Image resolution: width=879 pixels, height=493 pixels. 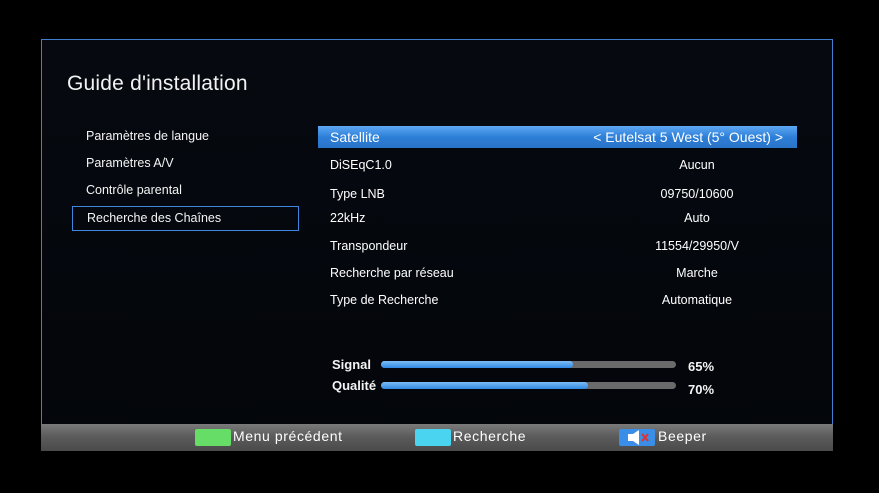 I want to click on menu-item-label: Paramètres A/V, so click(x=130, y=163).